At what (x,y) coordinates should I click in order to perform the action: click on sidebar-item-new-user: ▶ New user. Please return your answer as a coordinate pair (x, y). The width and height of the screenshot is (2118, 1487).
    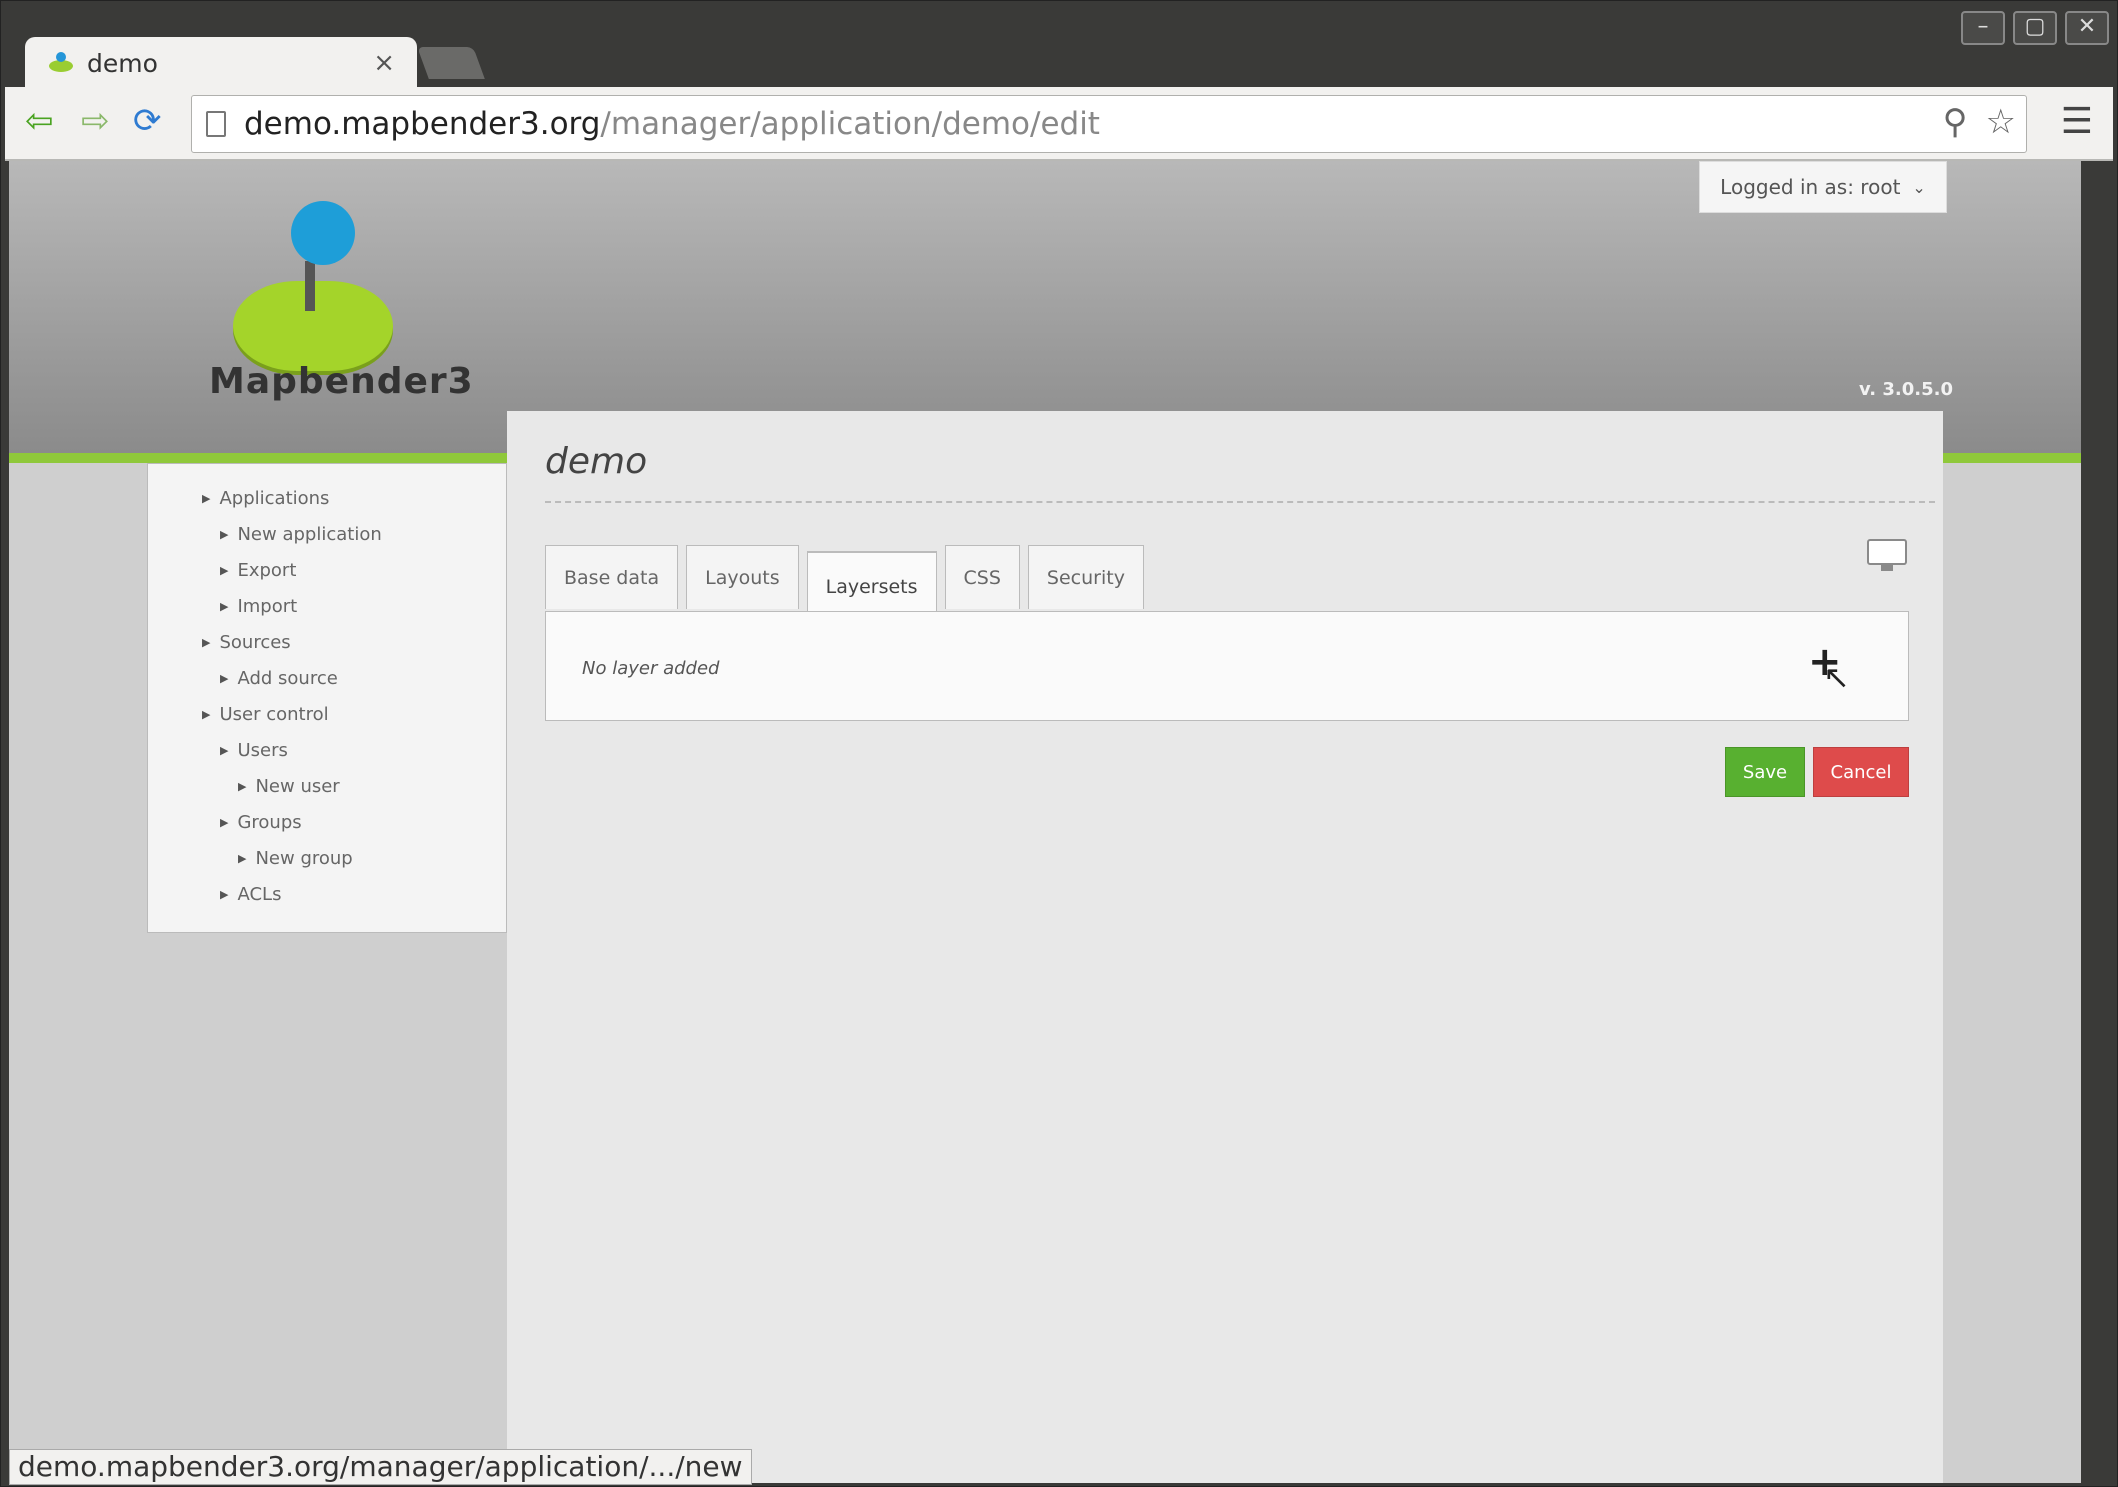
    Looking at the image, I should click on (327, 786).